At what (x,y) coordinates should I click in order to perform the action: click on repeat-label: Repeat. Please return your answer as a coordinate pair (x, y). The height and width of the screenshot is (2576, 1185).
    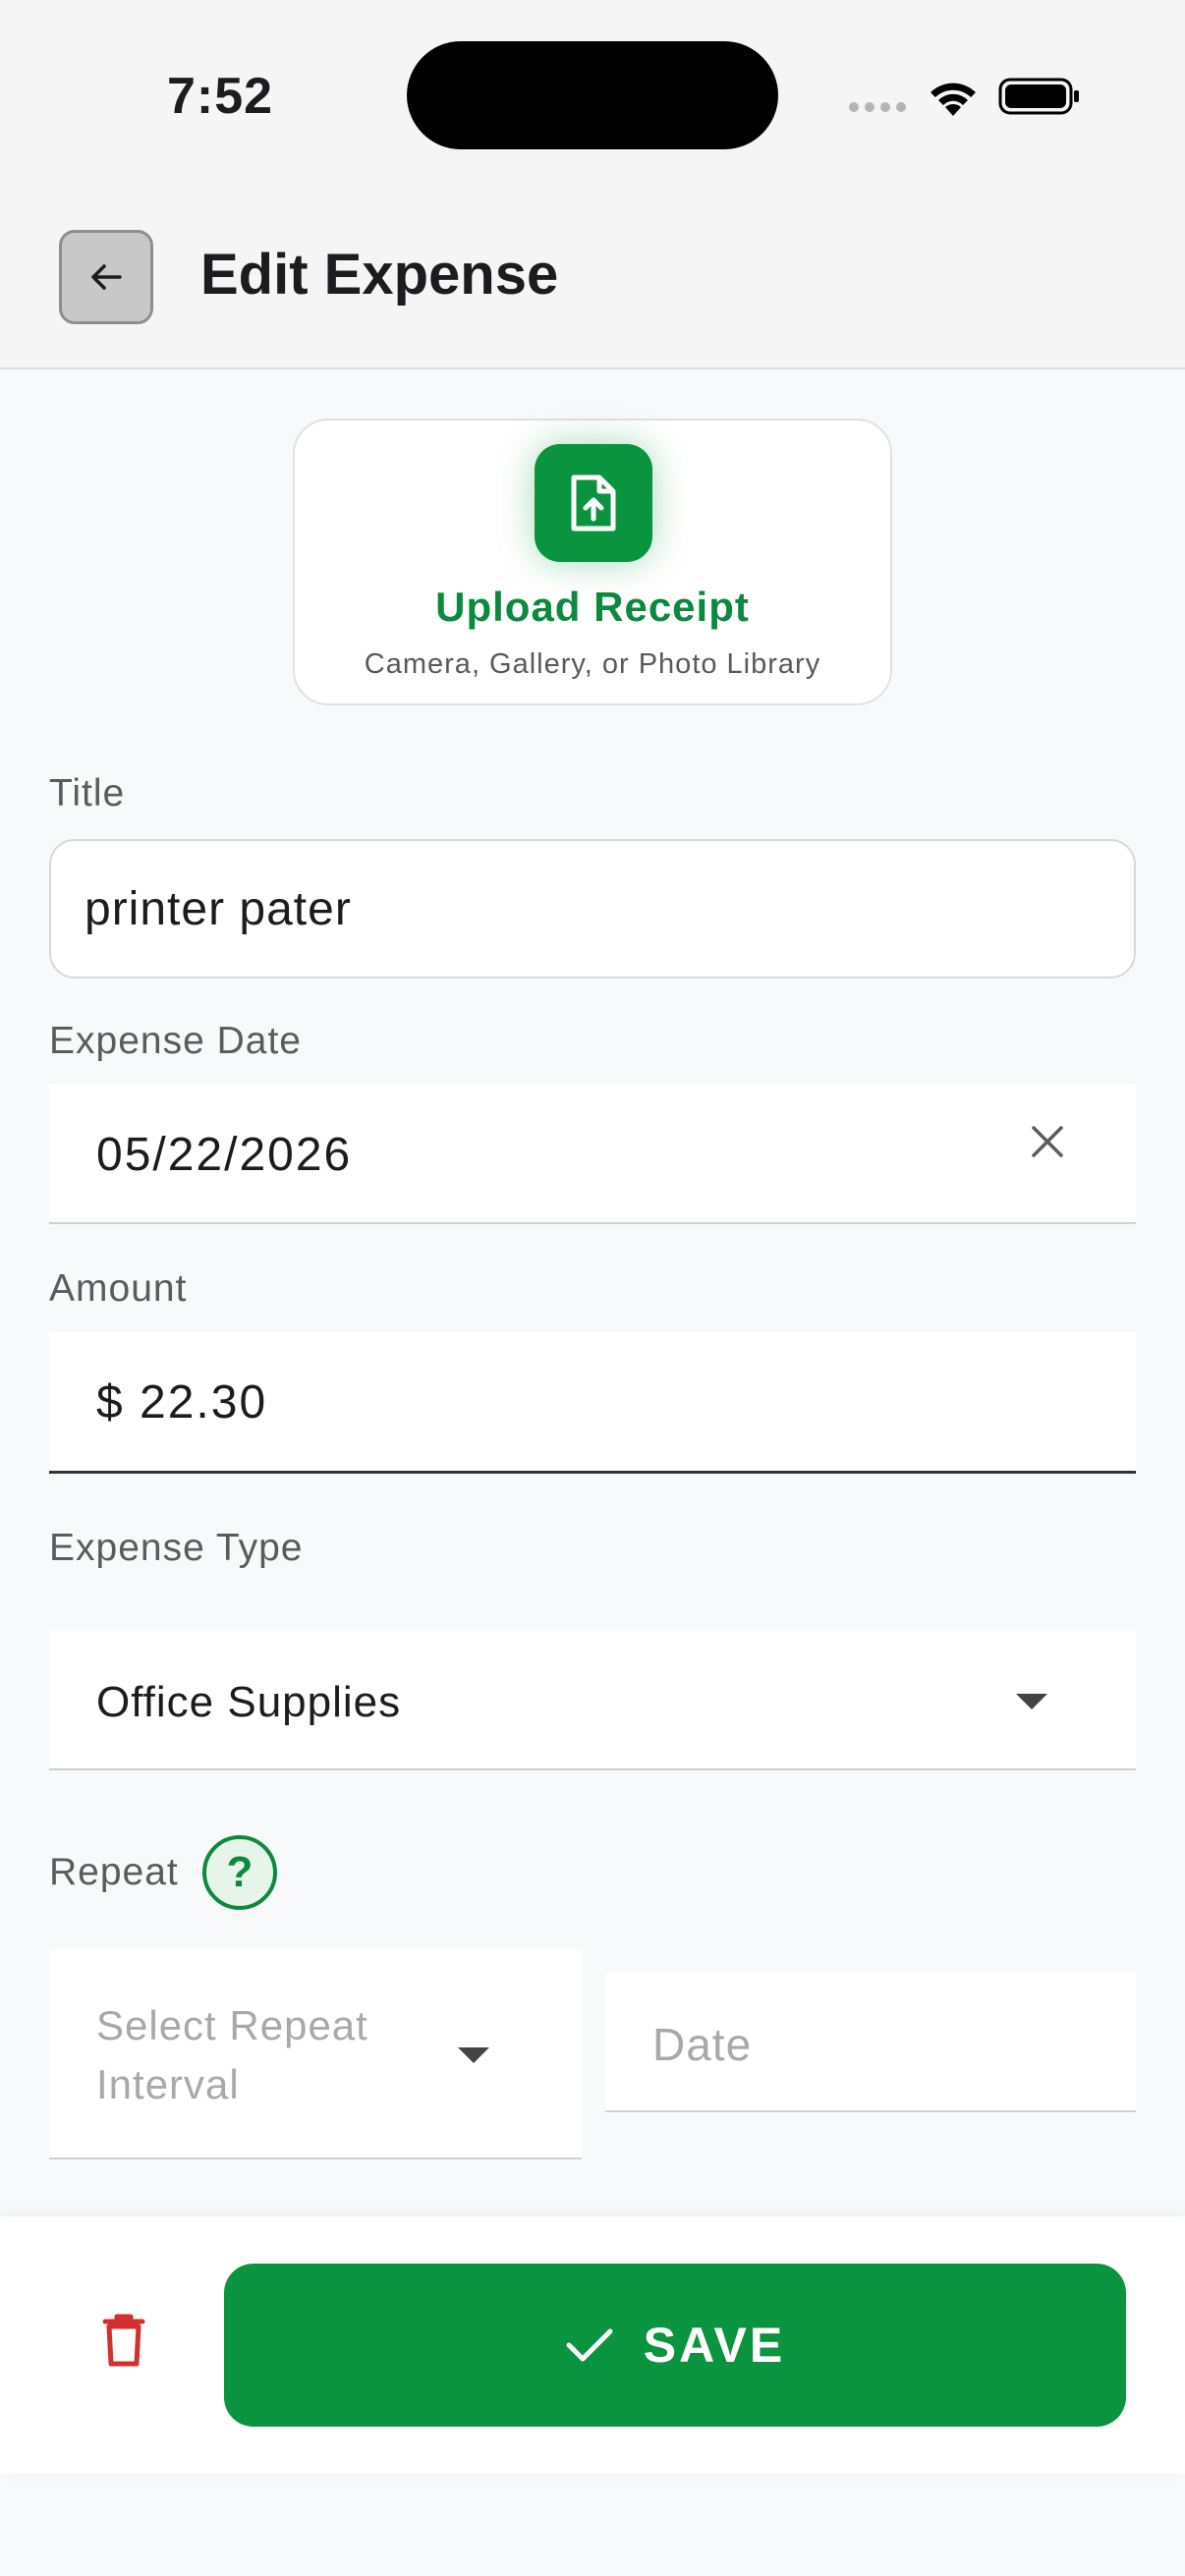
    Looking at the image, I should click on (114, 1872).